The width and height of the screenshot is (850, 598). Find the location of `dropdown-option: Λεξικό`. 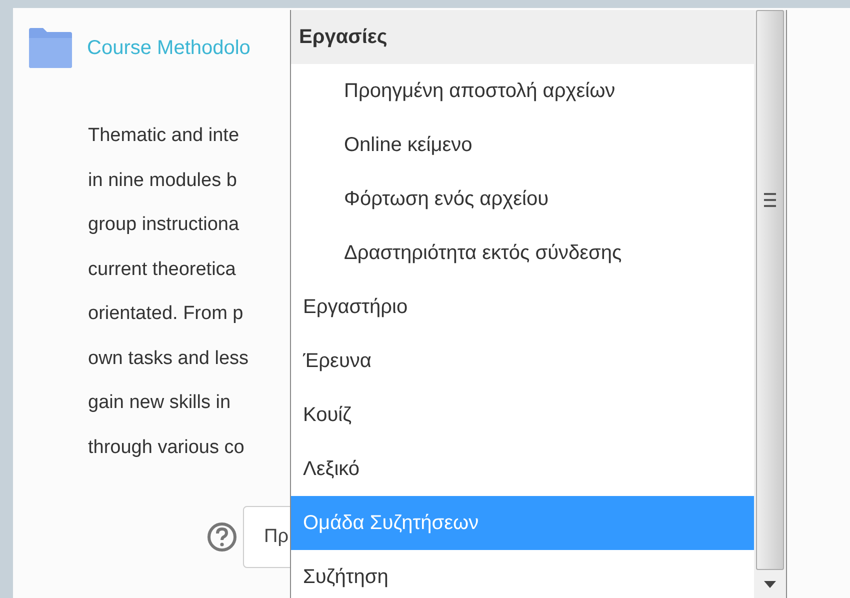

dropdown-option: Λεξικό is located at coordinates (522, 469).